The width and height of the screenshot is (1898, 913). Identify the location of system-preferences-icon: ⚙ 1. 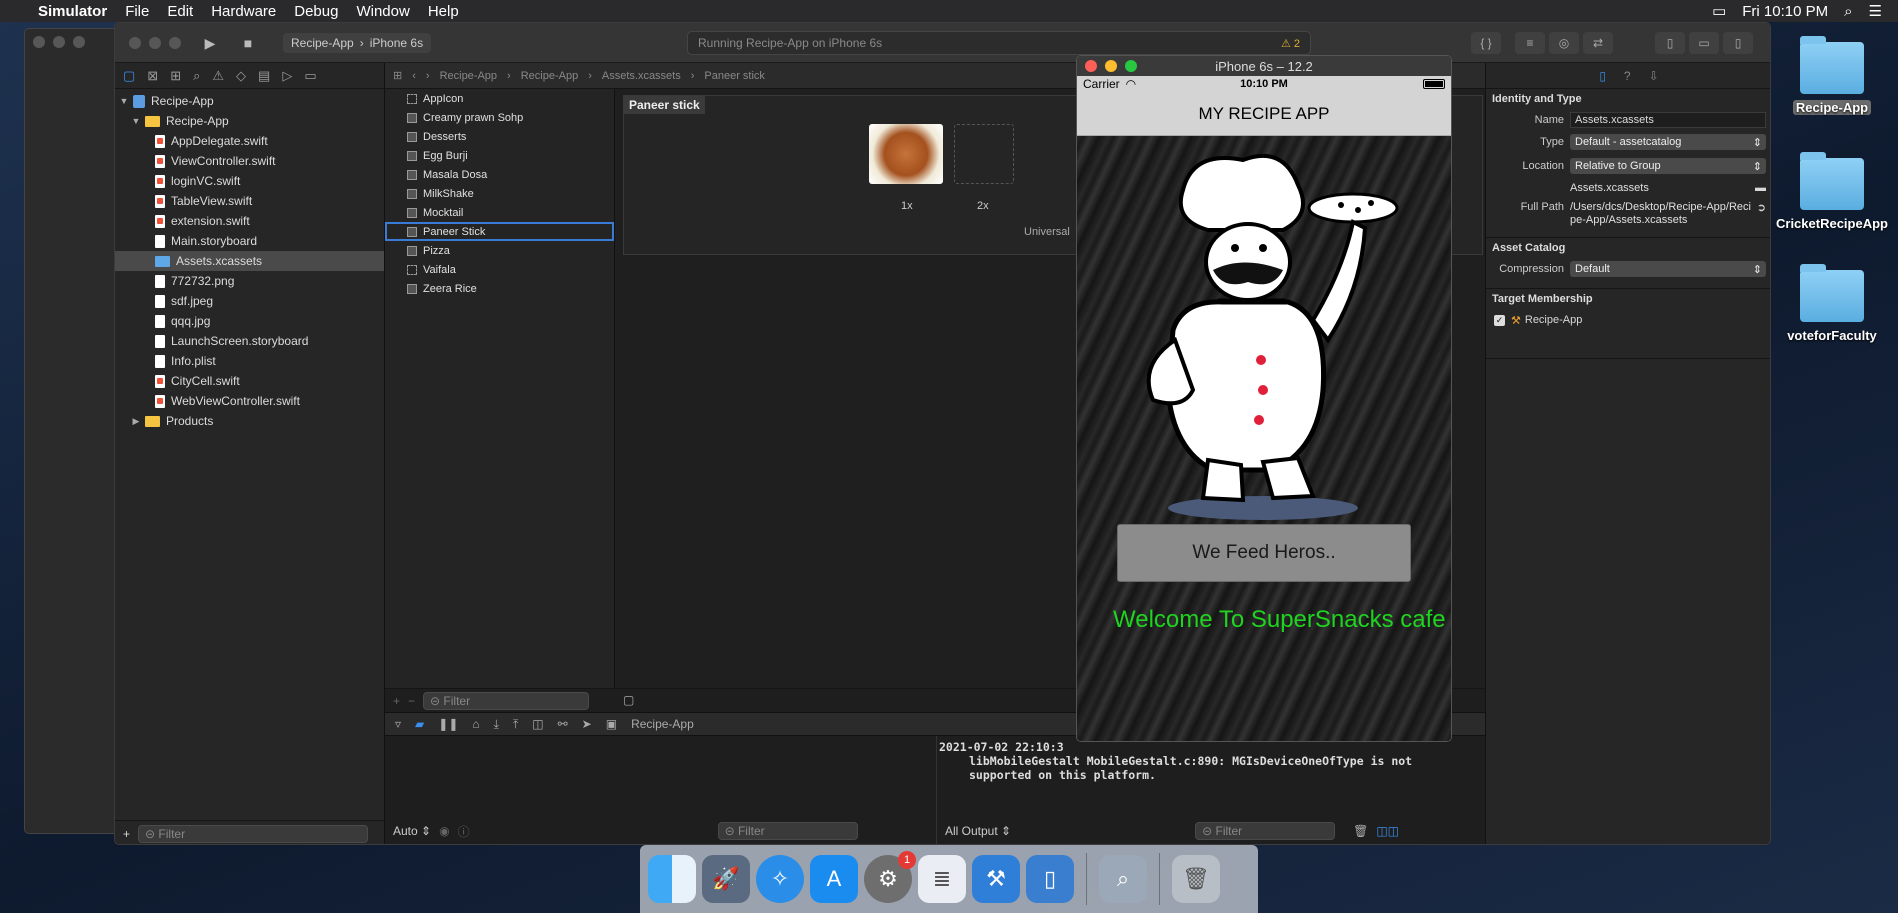
(890, 877).